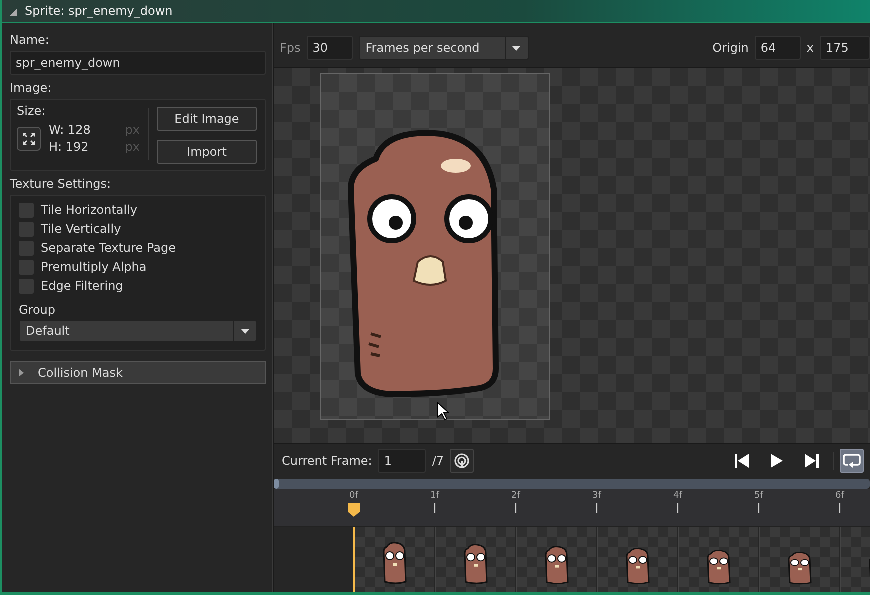  Describe the element at coordinates (82, 286) in the screenshot. I see `checkbox-label: Edge Filtering` at that location.